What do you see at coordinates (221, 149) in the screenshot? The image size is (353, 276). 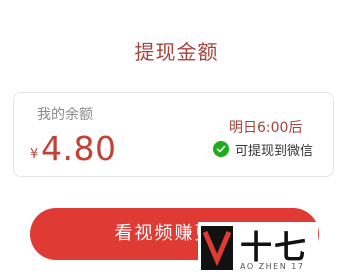 I see `wechat-check-icon` at bounding box center [221, 149].